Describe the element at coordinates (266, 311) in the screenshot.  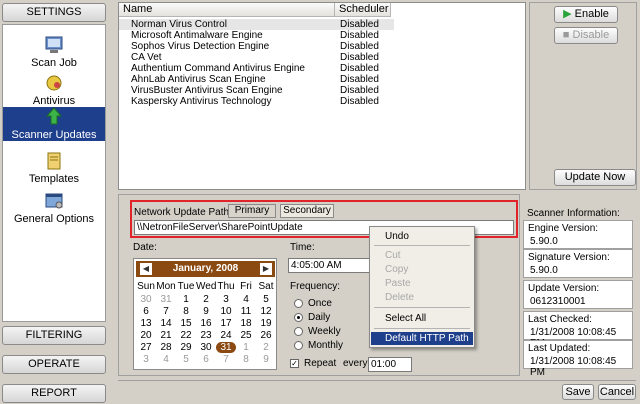
I see `calendar-day: 12` at that location.